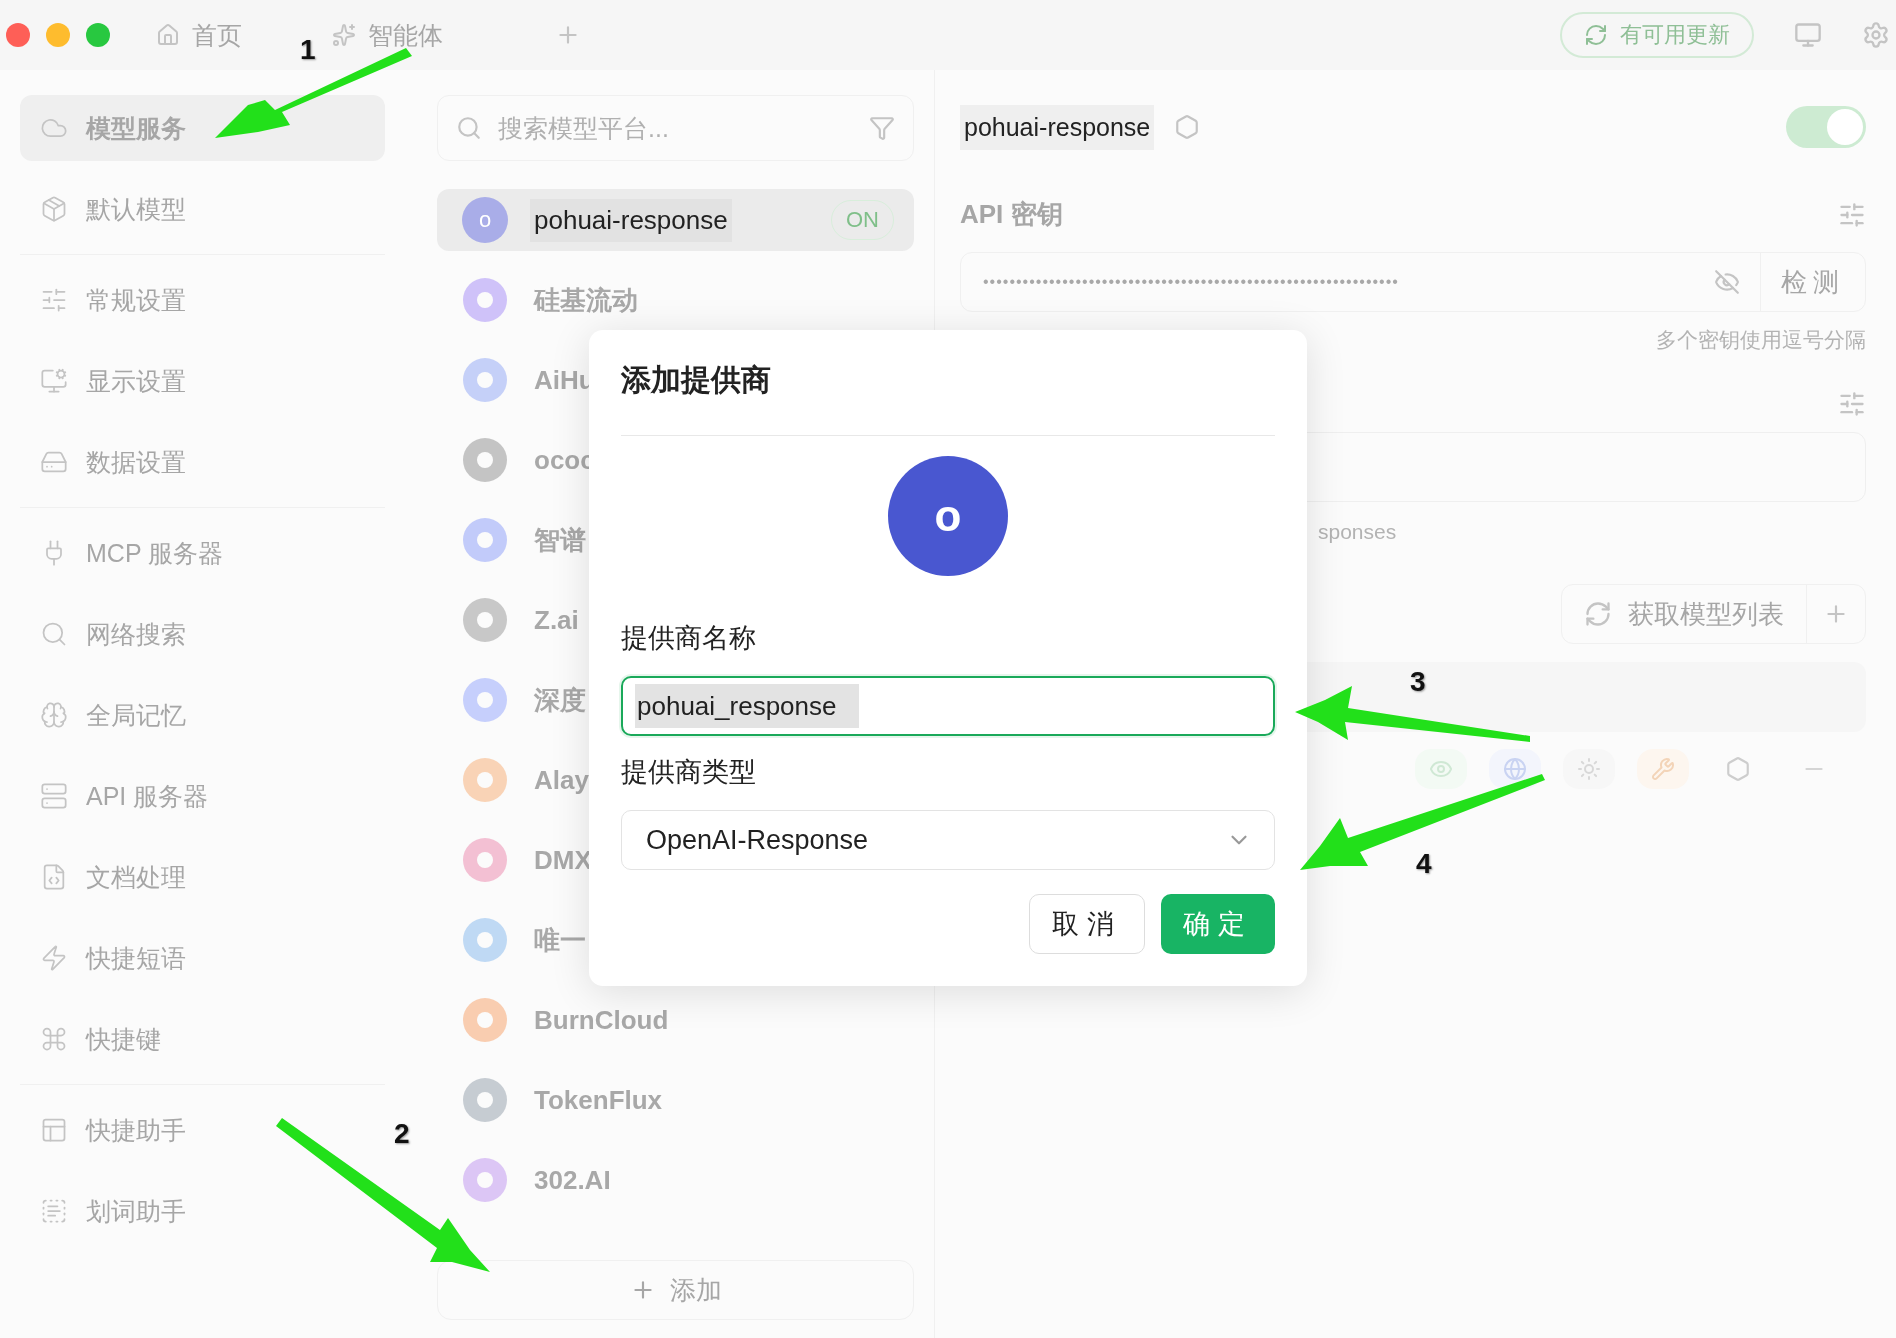 The image size is (1896, 1338). Describe the element at coordinates (54, 1130) in the screenshot. I see `window-icon` at that location.